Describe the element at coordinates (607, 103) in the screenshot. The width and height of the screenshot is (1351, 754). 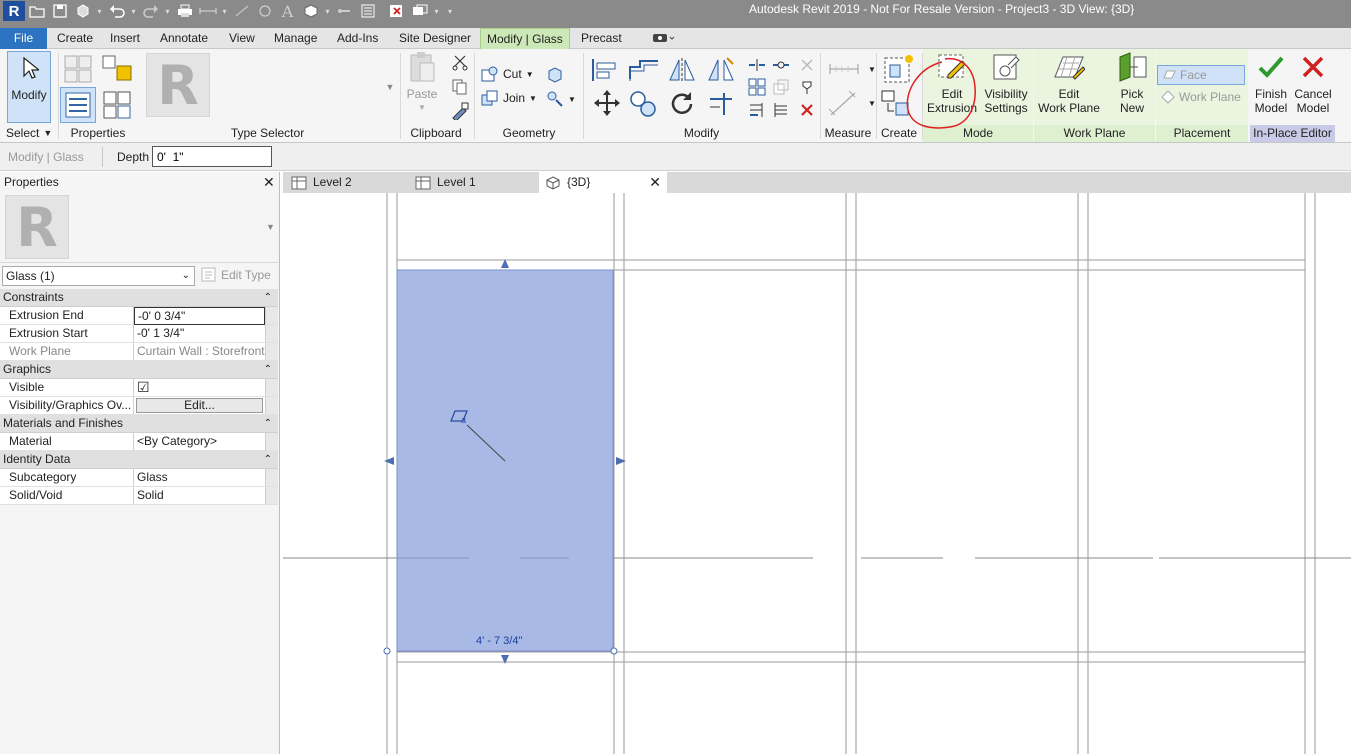
I see `move-icon` at that location.